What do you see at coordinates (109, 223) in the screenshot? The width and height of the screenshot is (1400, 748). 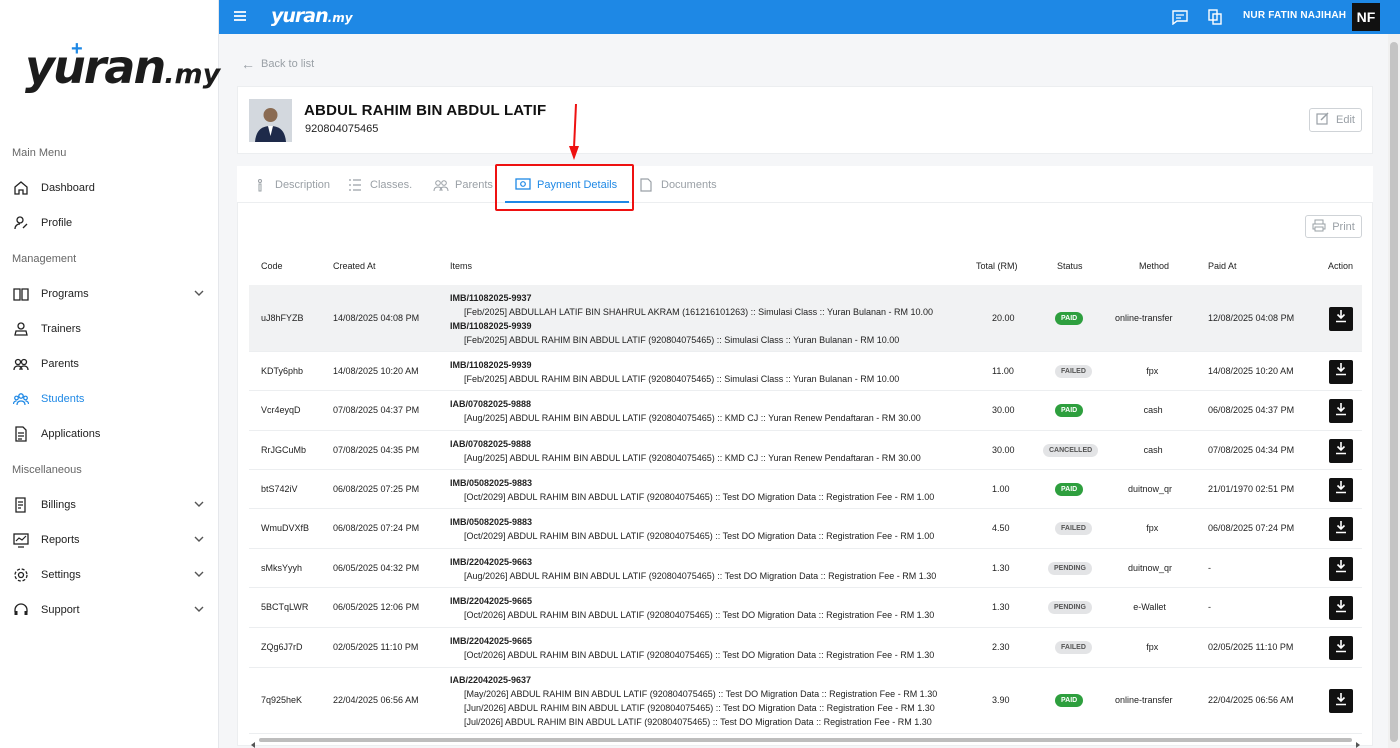 I see `sidebar-item-profile: Profile` at bounding box center [109, 223].